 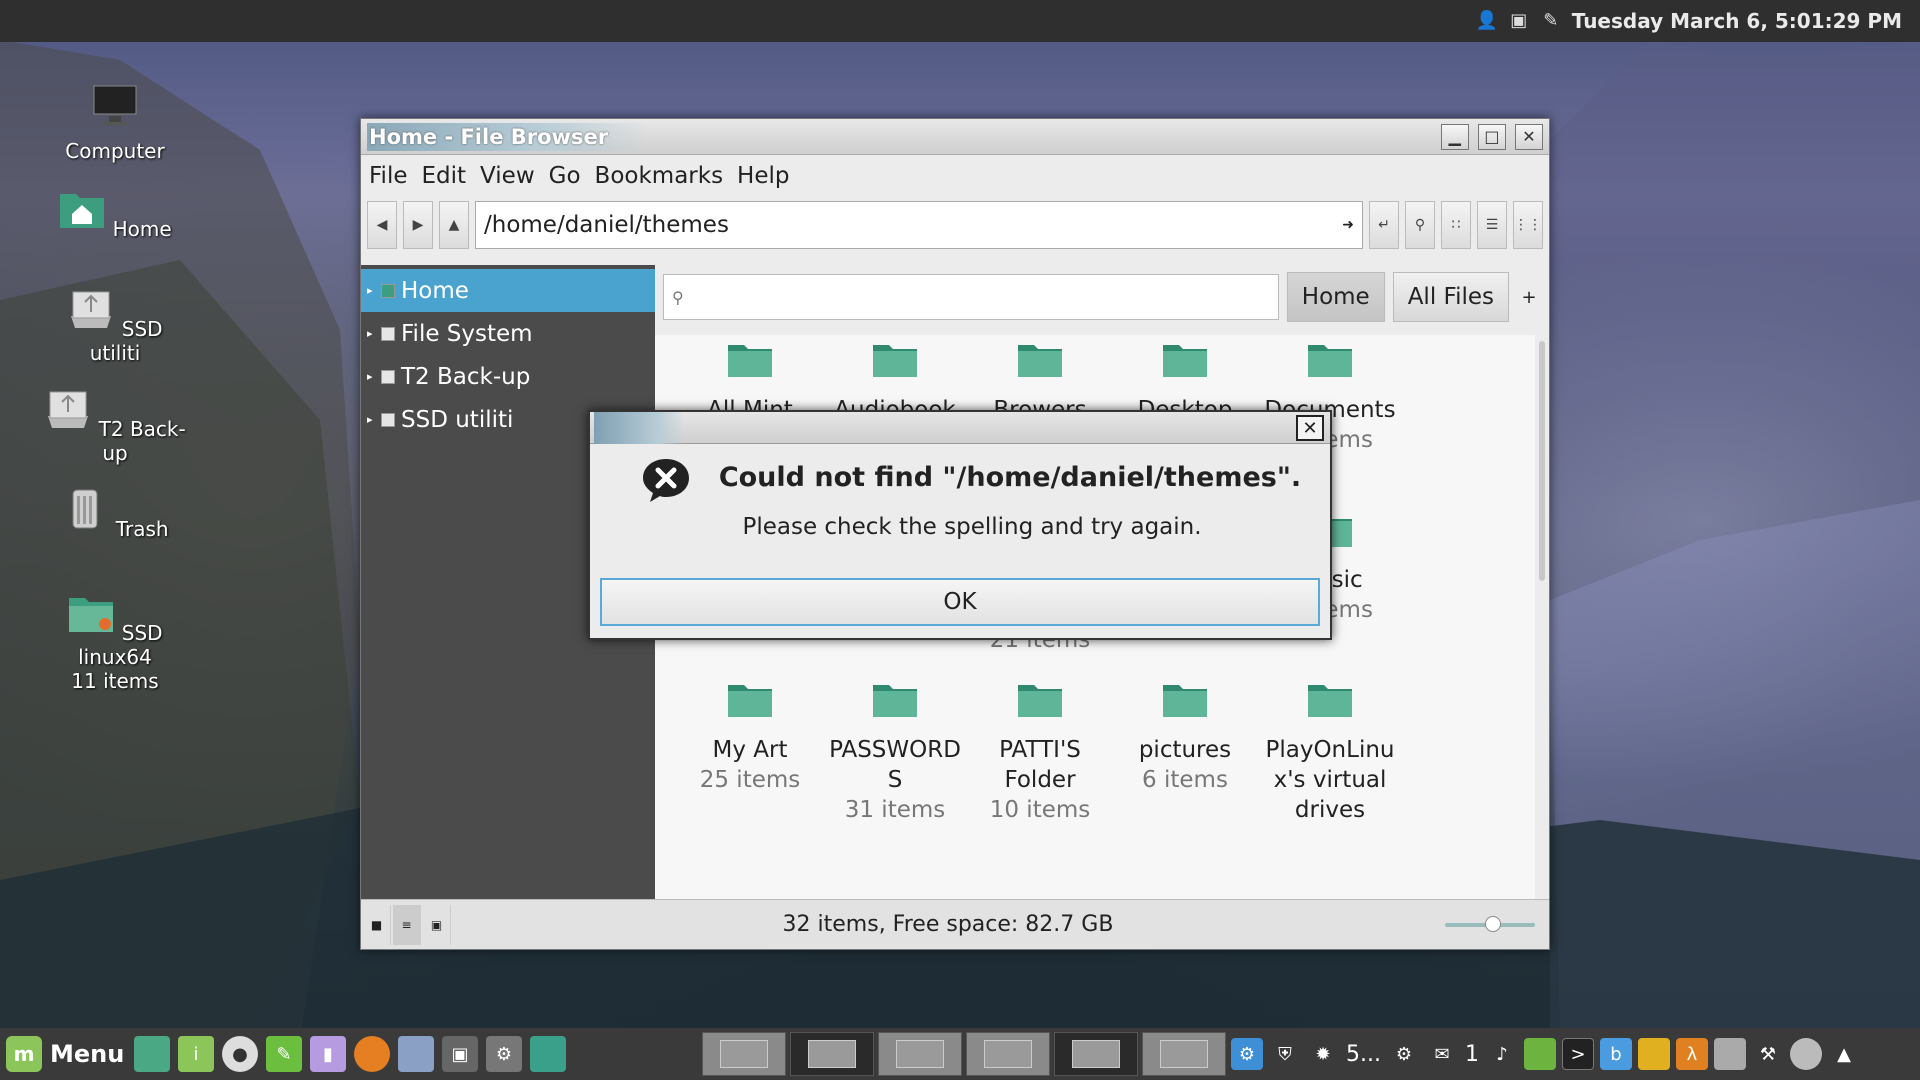 I want to click on zoom-slider, so click(x=1490, y=923).